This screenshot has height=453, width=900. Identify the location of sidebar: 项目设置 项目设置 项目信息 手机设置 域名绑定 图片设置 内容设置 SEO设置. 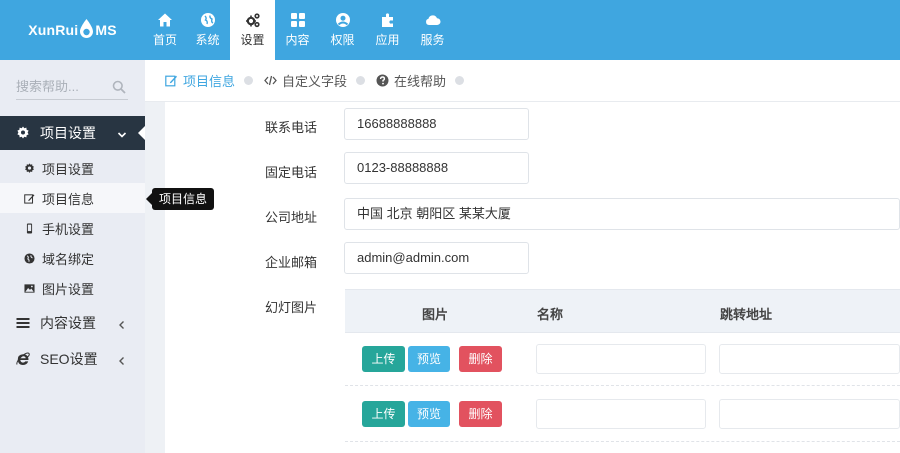
(73, 256).